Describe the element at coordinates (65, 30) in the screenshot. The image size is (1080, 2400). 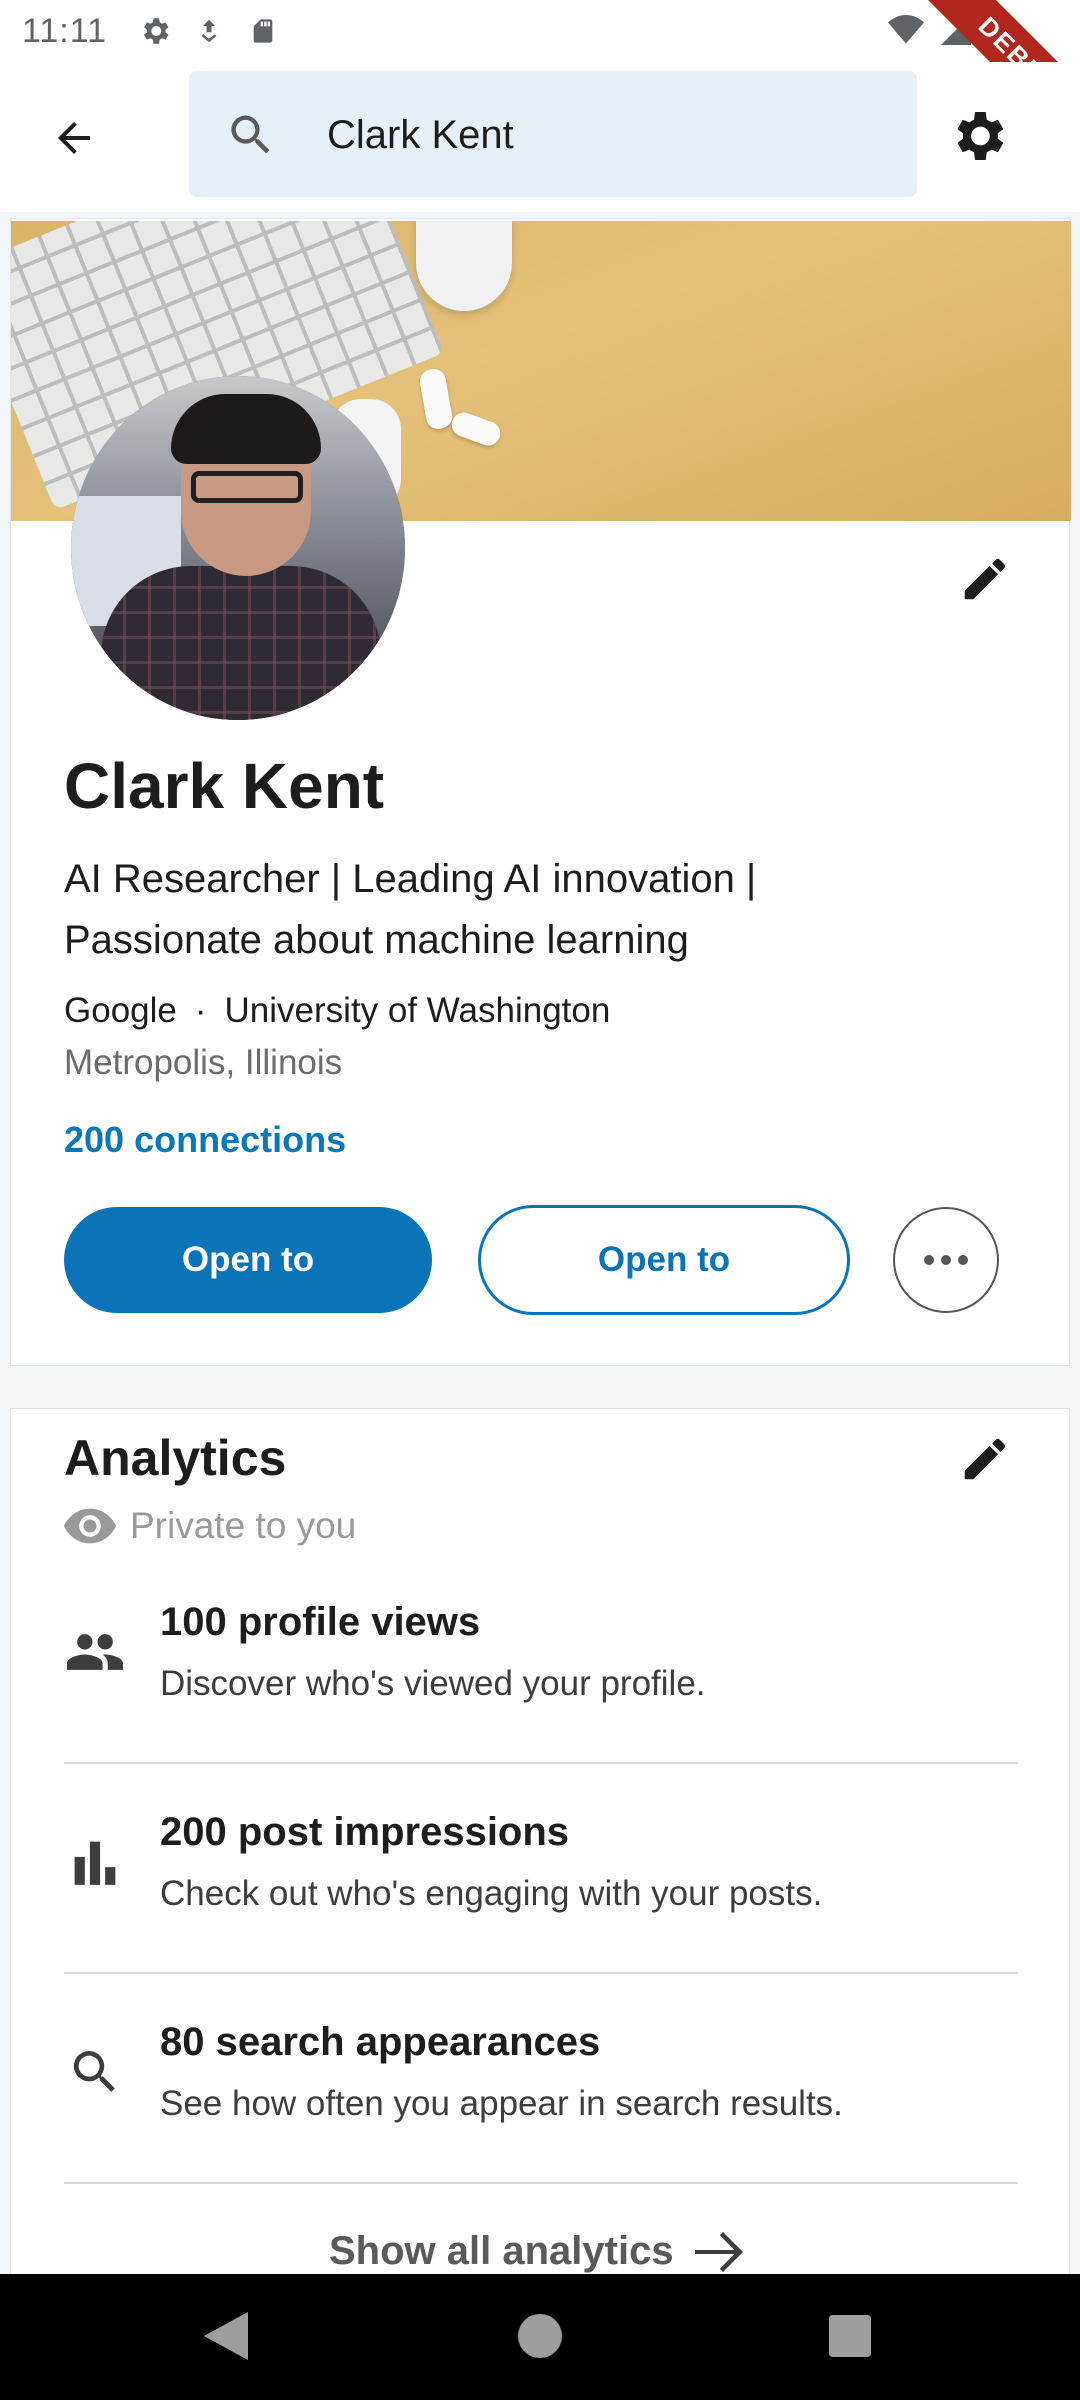
I see `status-time: 11:11` at that location.